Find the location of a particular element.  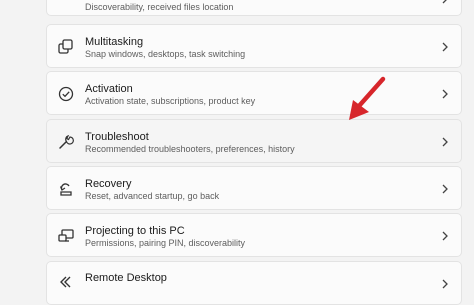

settings-item-desc: Reset, advanced startup, go back is located at coordinates (152, 196).